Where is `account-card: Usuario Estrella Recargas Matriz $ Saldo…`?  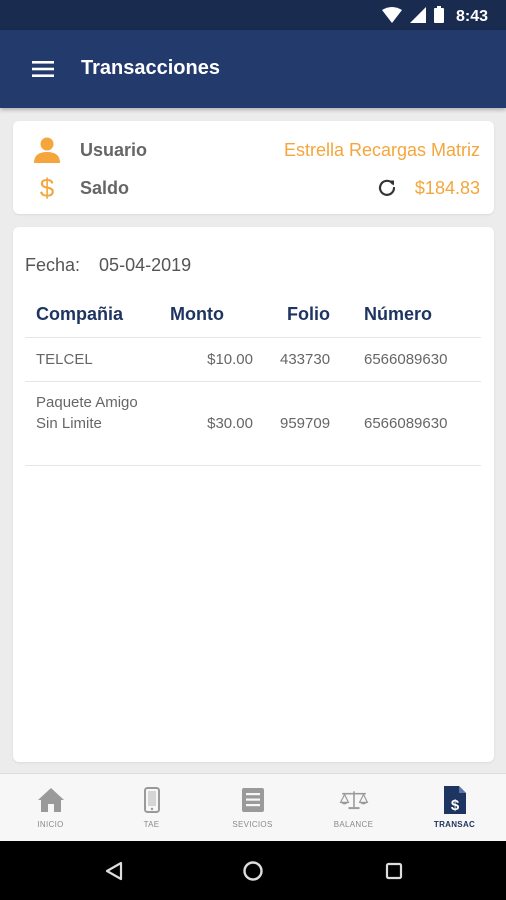
account-card: Usuario Estrella Recargas Matriz $ Saldo… is located at coordinates (253, 167).